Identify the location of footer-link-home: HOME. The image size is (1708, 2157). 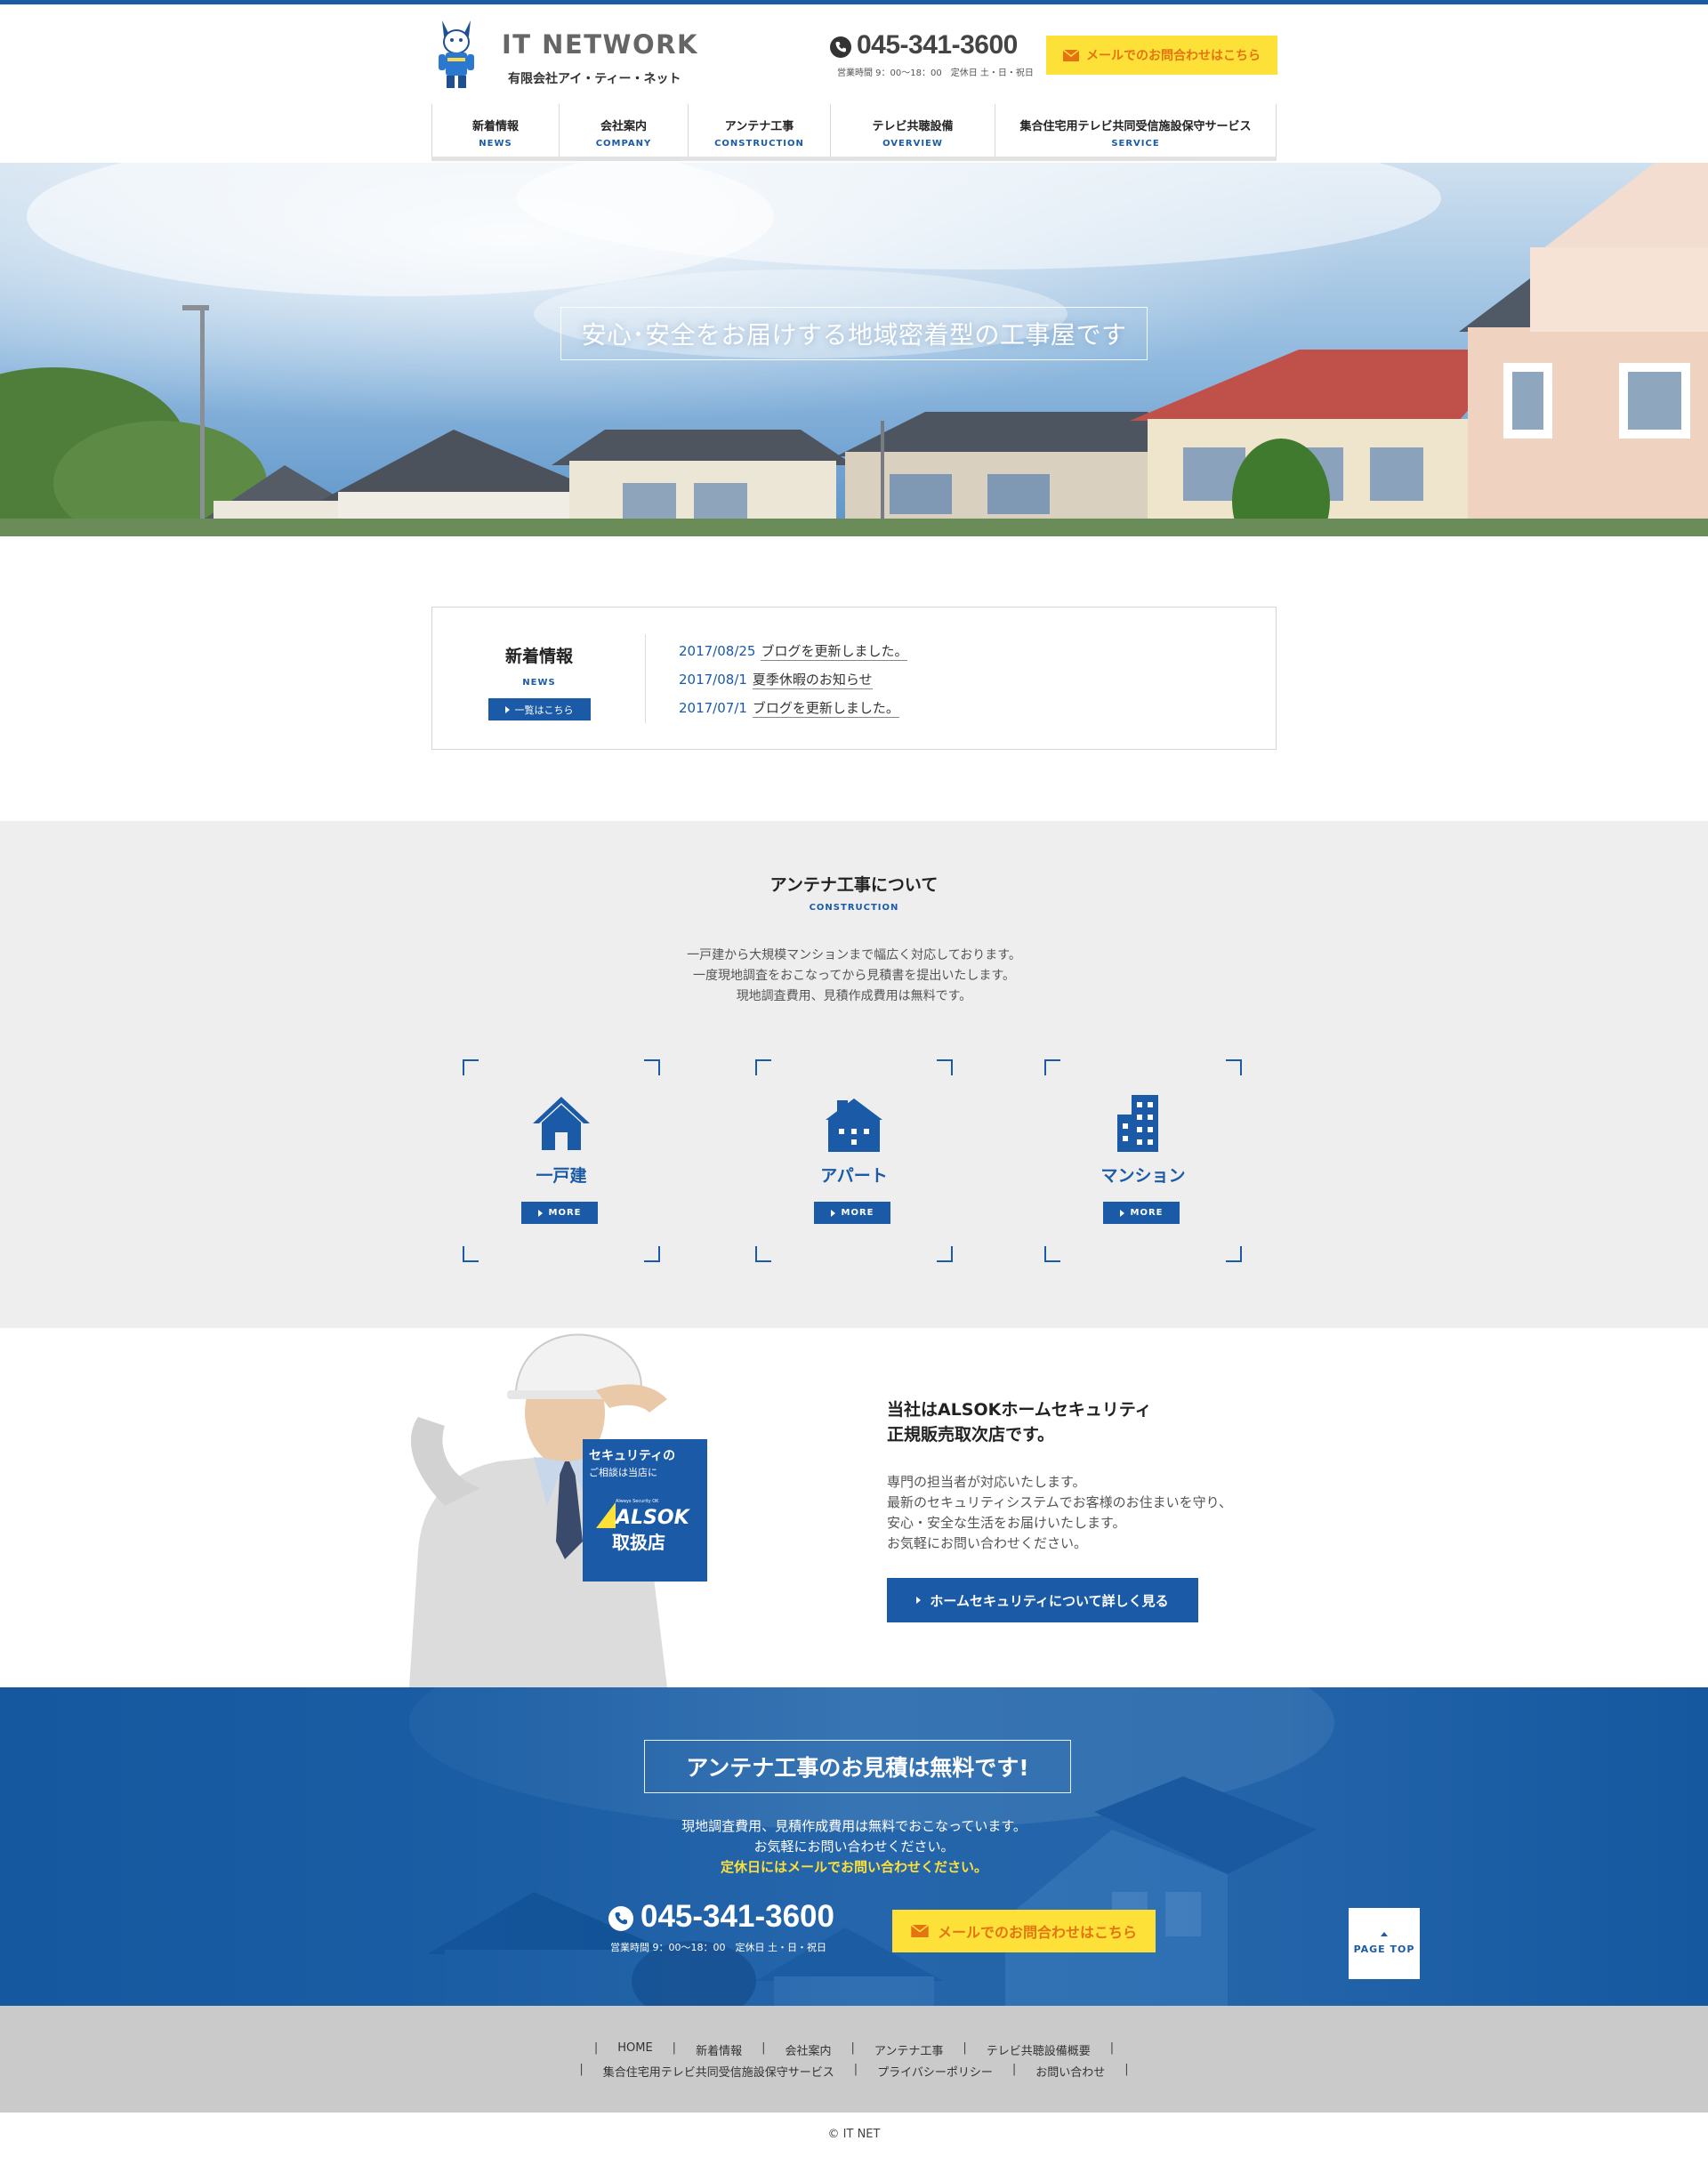
(634, 2049).